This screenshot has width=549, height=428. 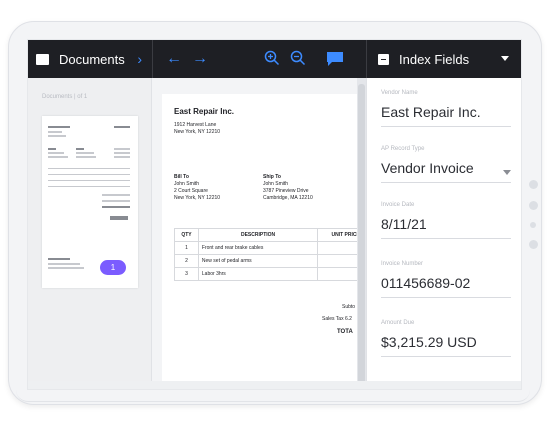 What do you see at coordinates (42, 59) in the screenshot?
I see `document-icon` at bounding box center [42, 59].